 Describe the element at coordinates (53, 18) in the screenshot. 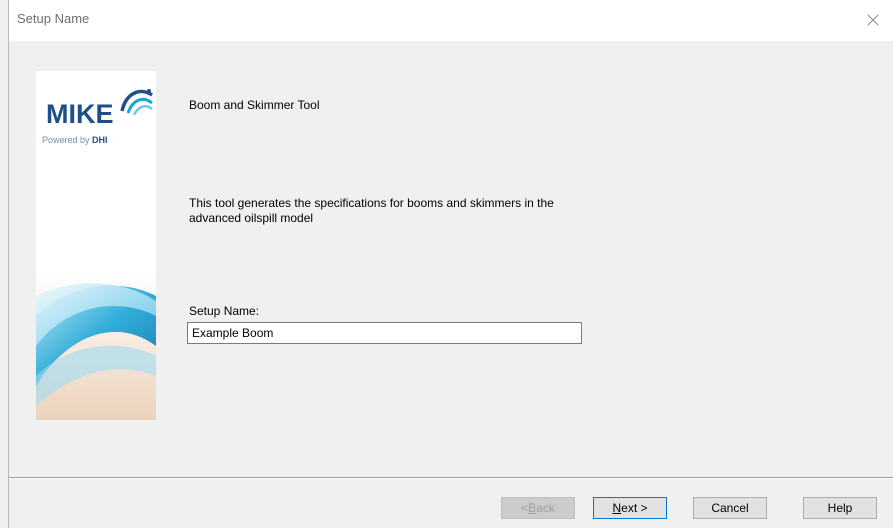

I see `window-title: Setup Name` at that location.